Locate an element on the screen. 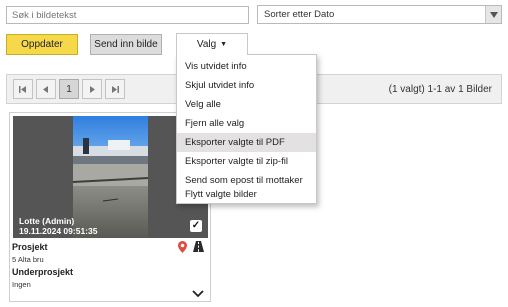 The height and width of the screenshot is (307, 508). send-image-button: Send inn bilde is located at coordinates (126, 44).